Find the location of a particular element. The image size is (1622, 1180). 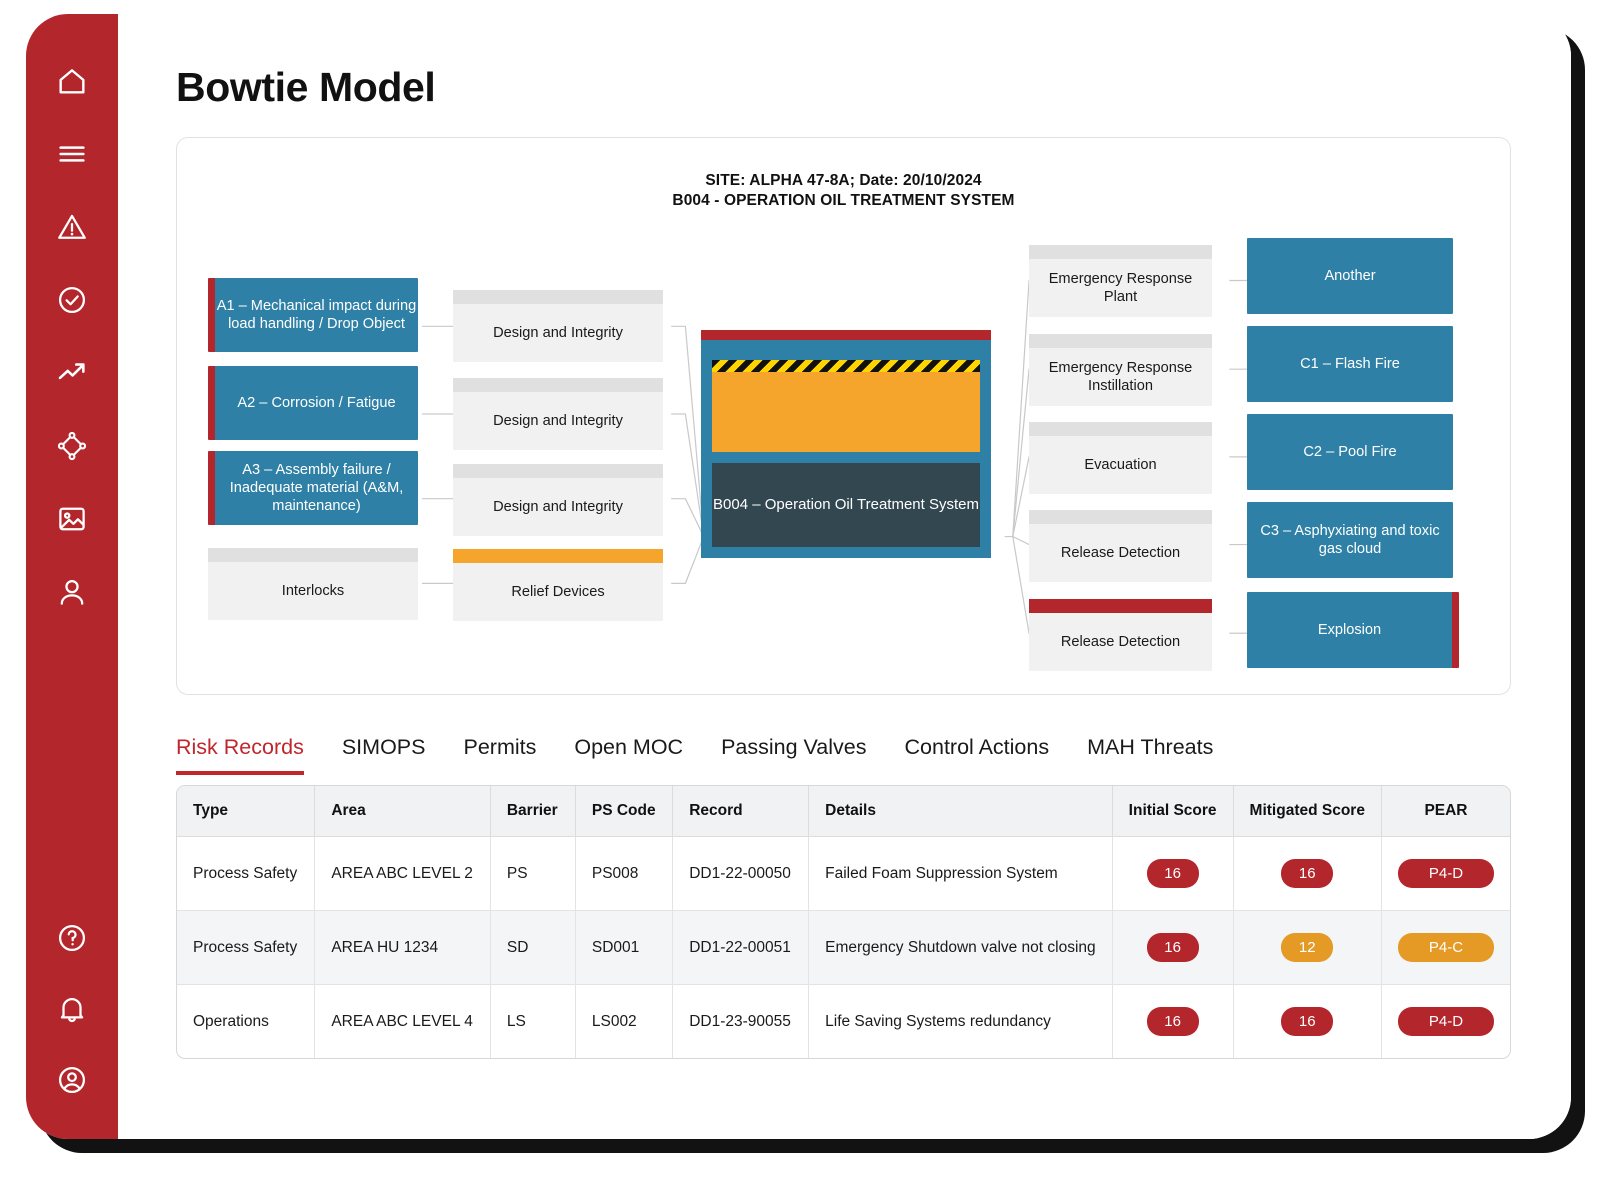

tab-control-actions: Control Actions is located at coordinates (977, 755).